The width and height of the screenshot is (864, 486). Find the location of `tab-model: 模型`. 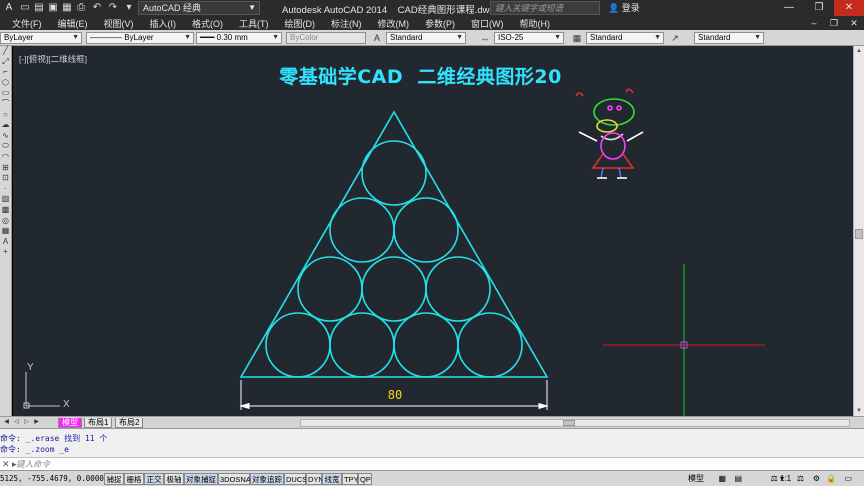

tab-model: 模型 is located at coordinates (70, 423).